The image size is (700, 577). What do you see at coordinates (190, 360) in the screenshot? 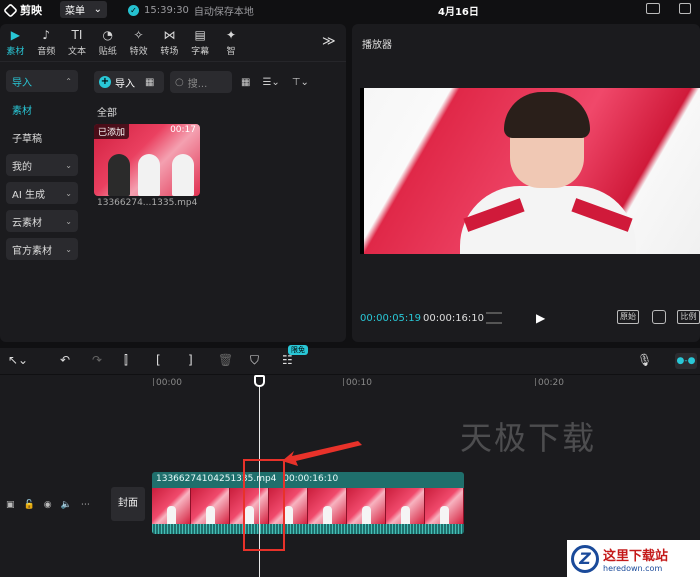
I see `delete-right-icon: ]` at bounding box center [190, 360].